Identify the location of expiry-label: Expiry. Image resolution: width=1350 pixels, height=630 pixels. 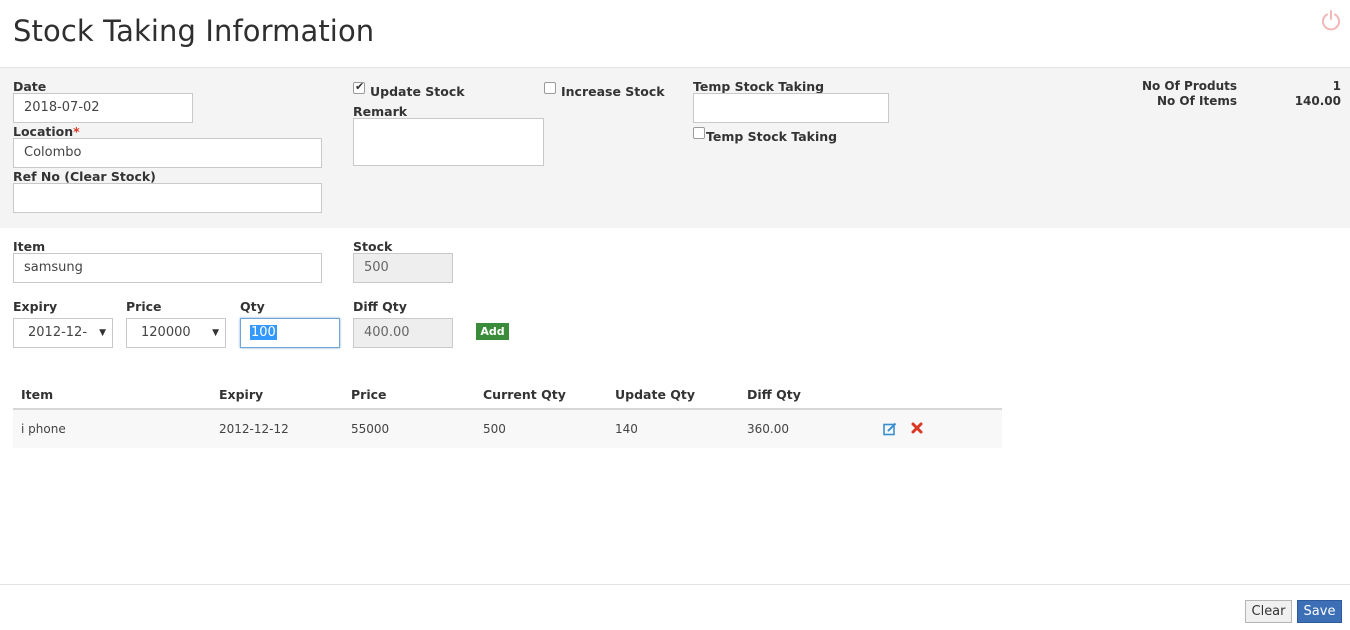
(35, 306).